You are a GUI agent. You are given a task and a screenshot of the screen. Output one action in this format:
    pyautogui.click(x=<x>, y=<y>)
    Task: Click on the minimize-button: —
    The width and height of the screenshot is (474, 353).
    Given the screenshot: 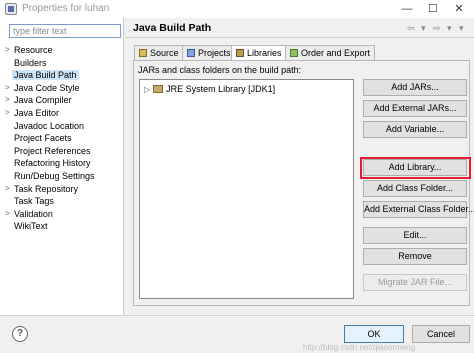 What is the action you would take?
    pyautogui.click(x=407, y=9)
    